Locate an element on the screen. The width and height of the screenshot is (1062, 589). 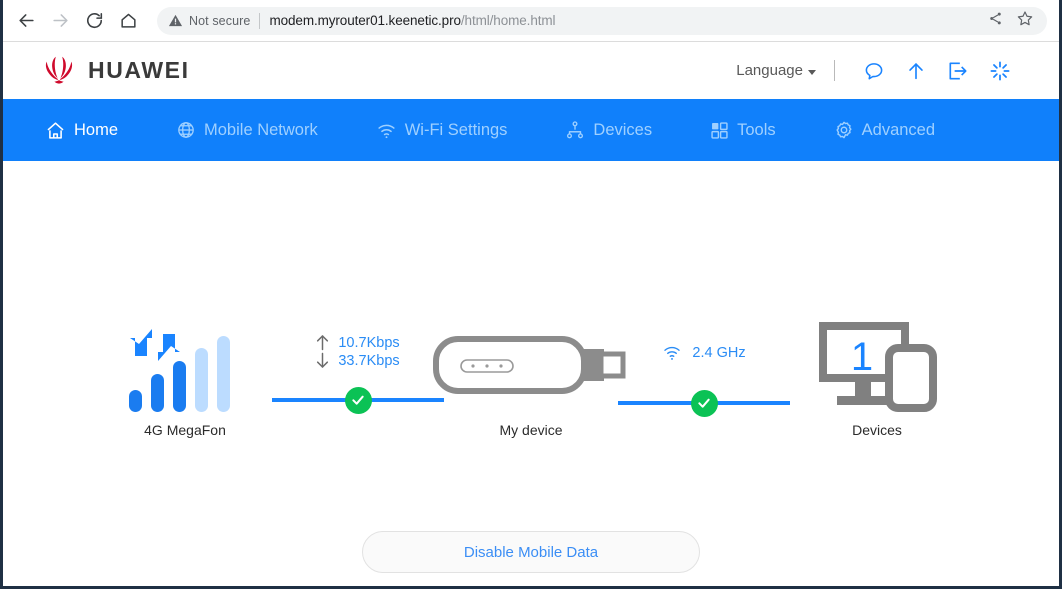
bookmark-button is located at coordinates (1025, 20).